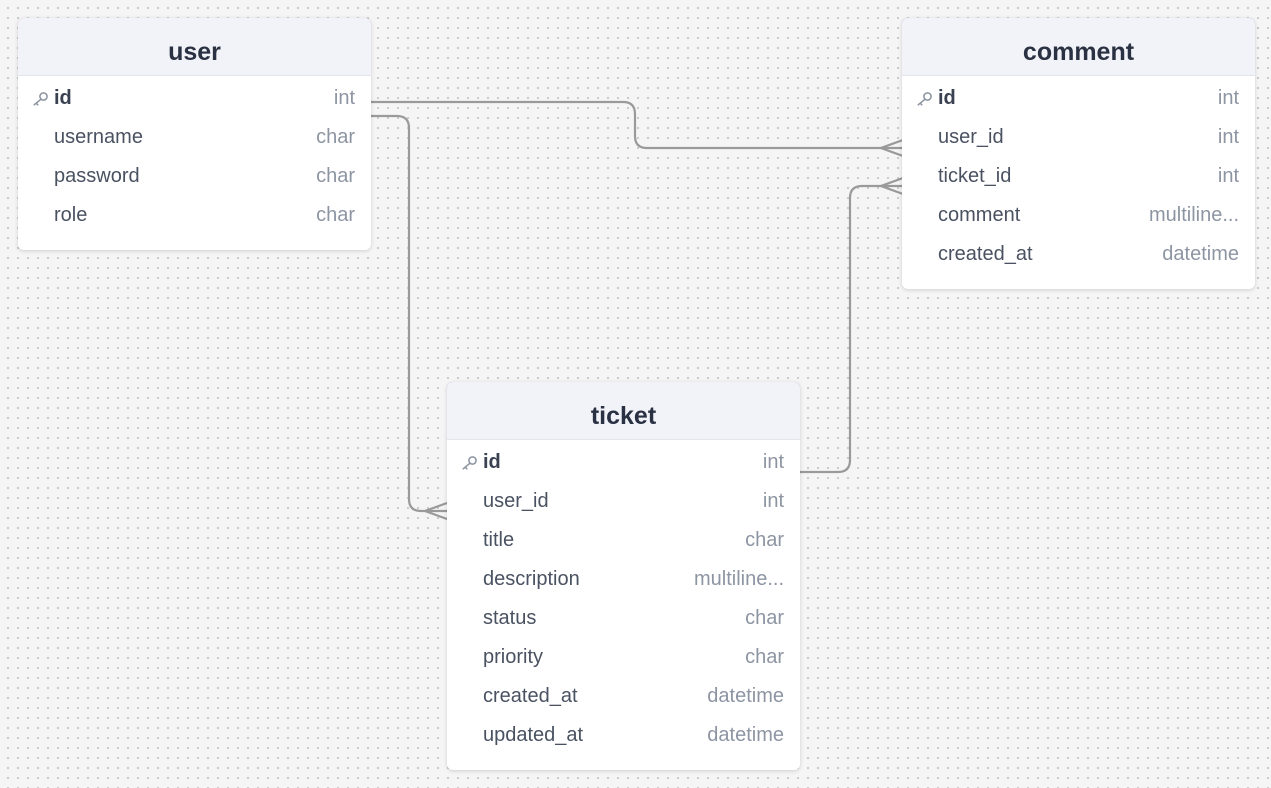  What do you see at coordinates (499, 540) in the screenshot?
I see `field-name: title` at bounding box center [499, 540].